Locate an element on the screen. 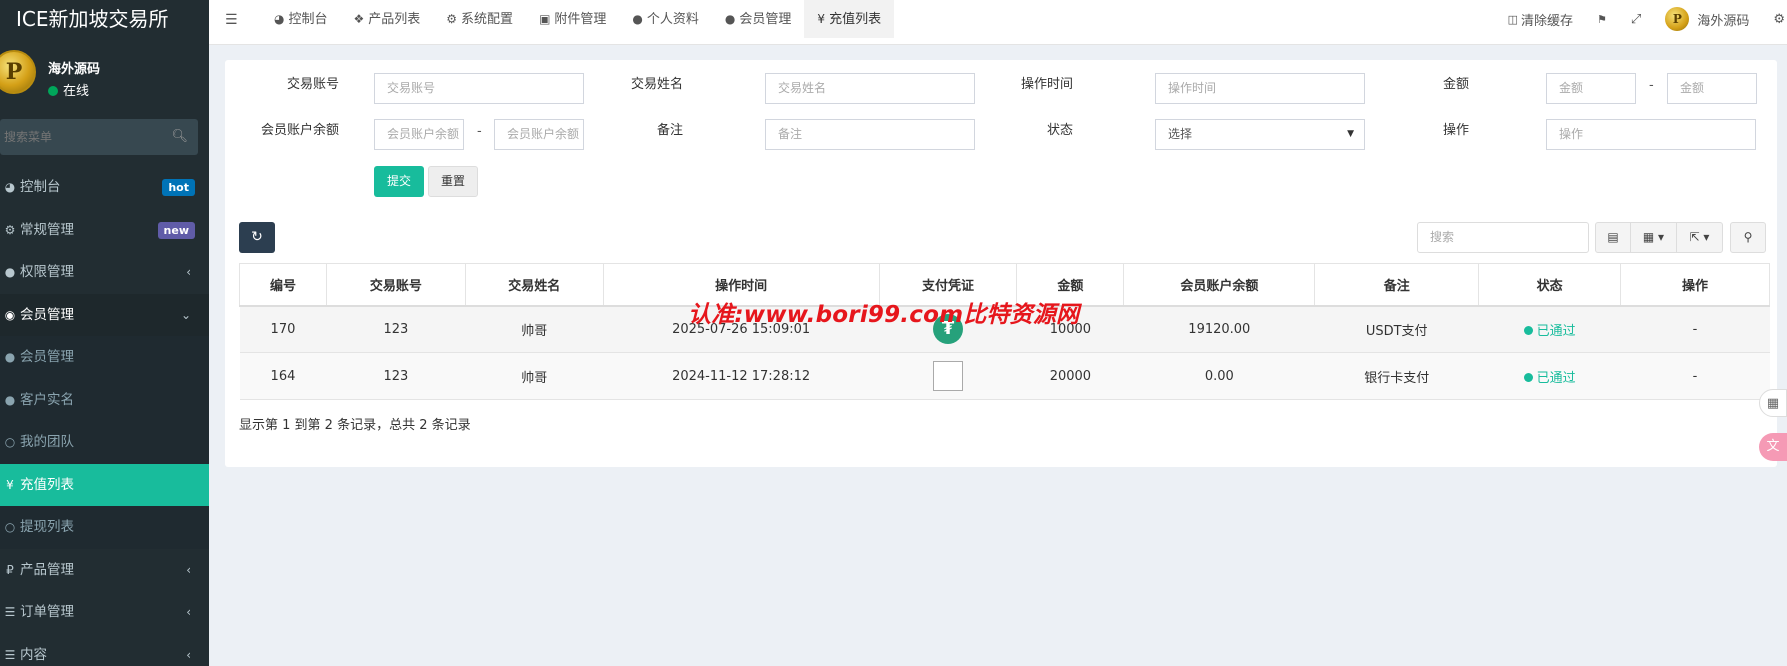 The image size is (1787, 666). tab-label: 充值列表 is located at coordinates (855, 19).